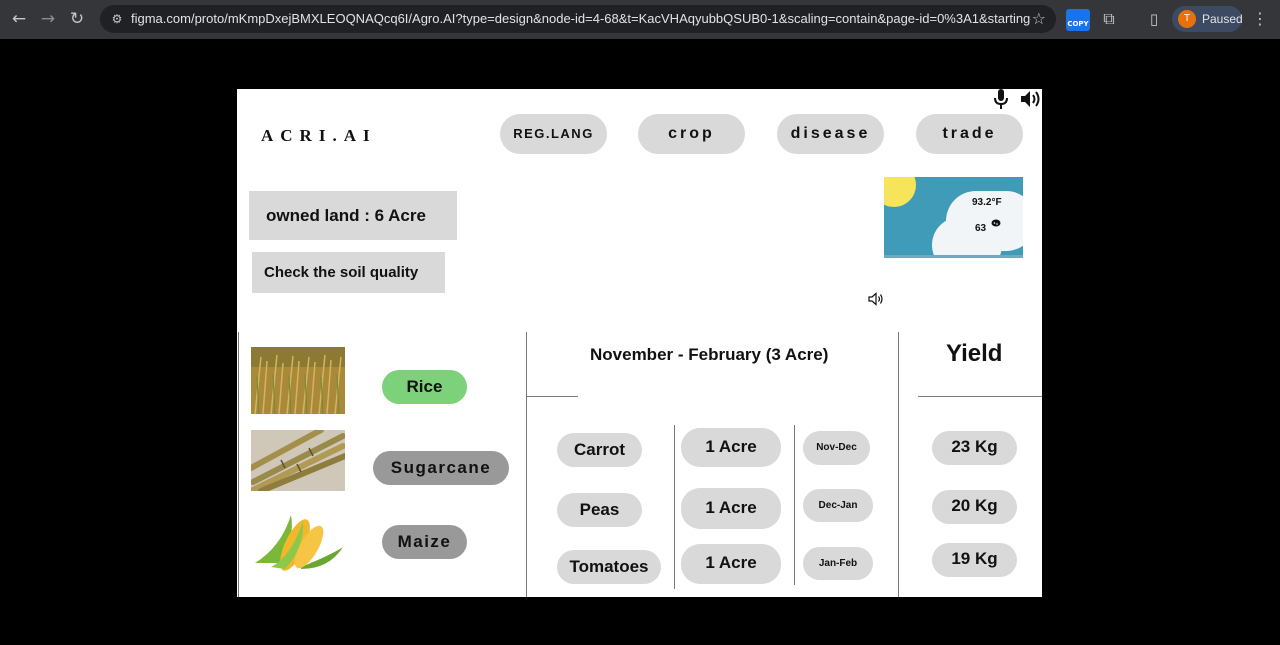  What do you see at coordinates (77, 19) in the screenshot?
I see `reload-icon: ↻` at bounding box center [77, 19].